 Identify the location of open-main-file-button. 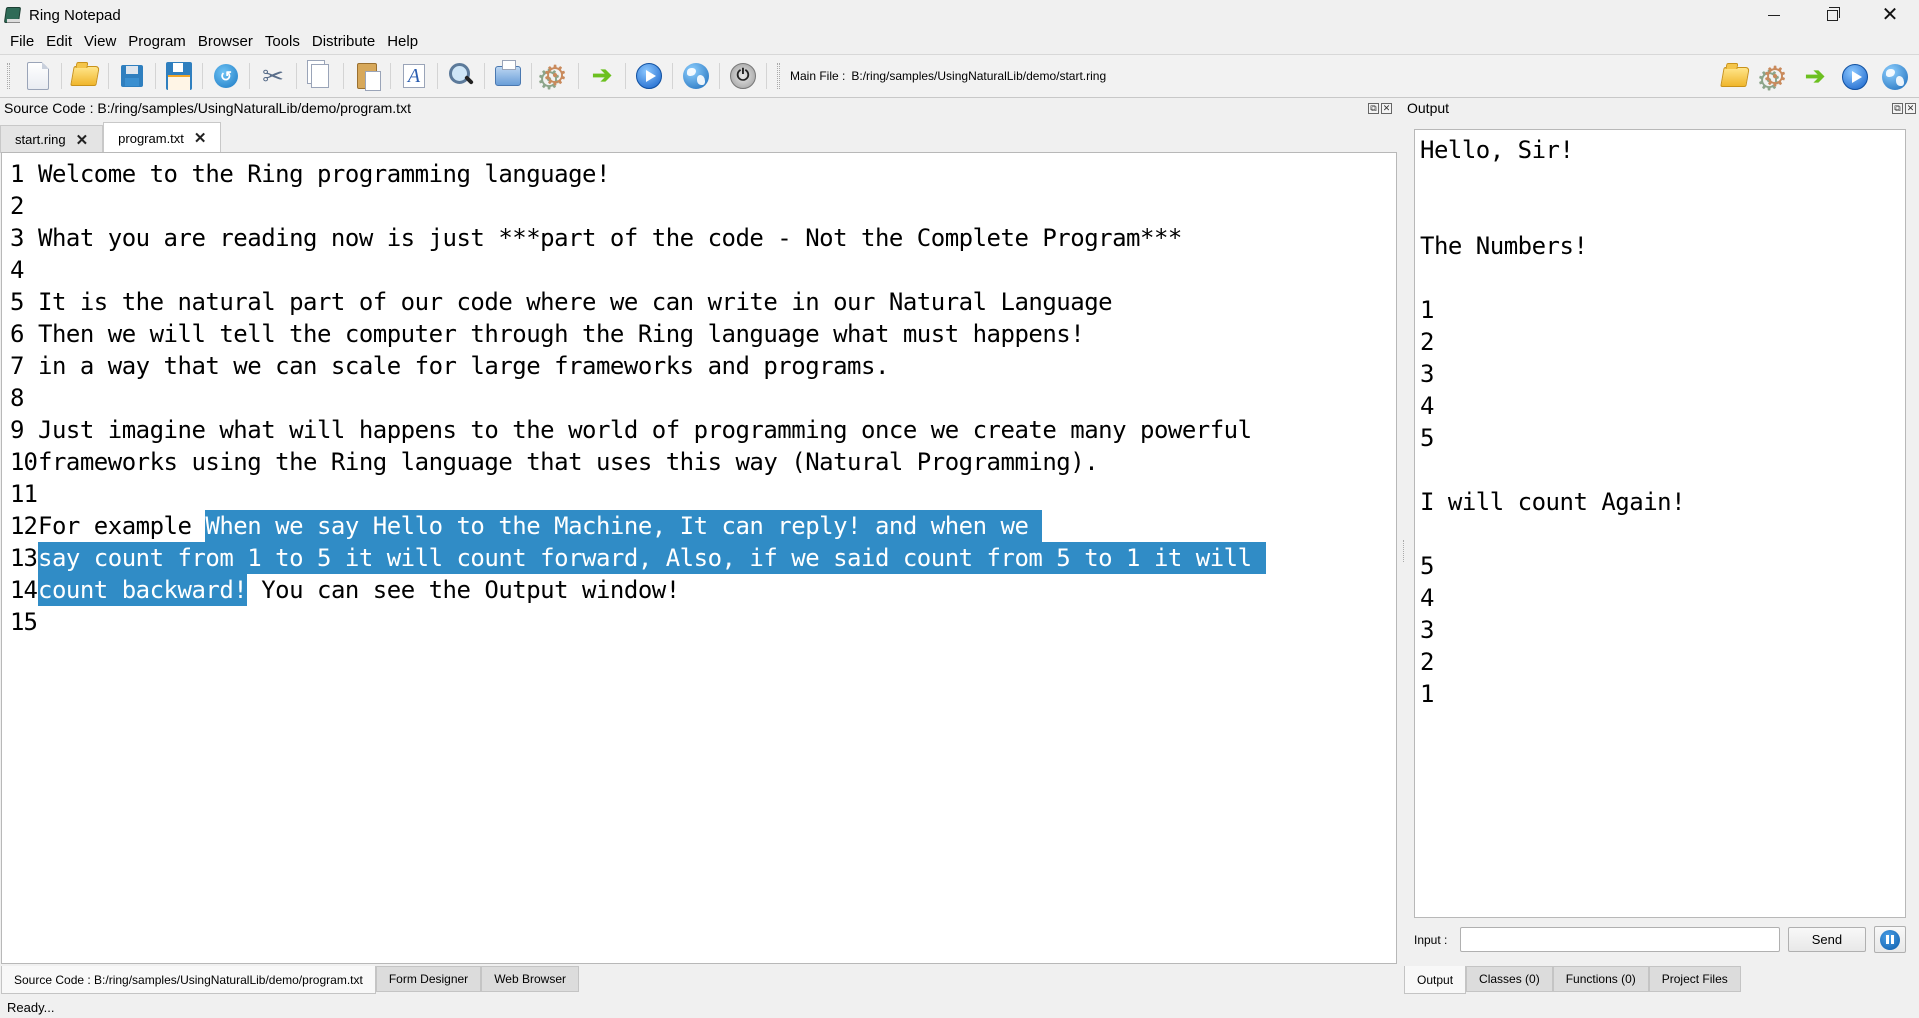
(1735, 77).